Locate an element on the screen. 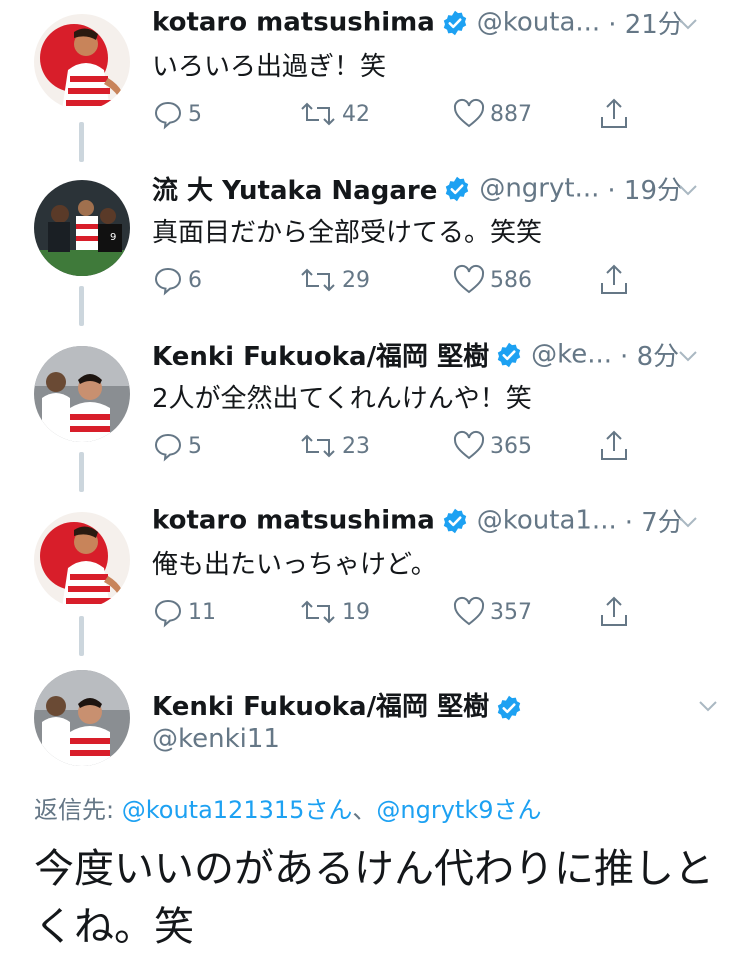 Image resolution: width=750 pixels, height=976 pixels. retweet-button: 19 is located at coordinates (334, 612).